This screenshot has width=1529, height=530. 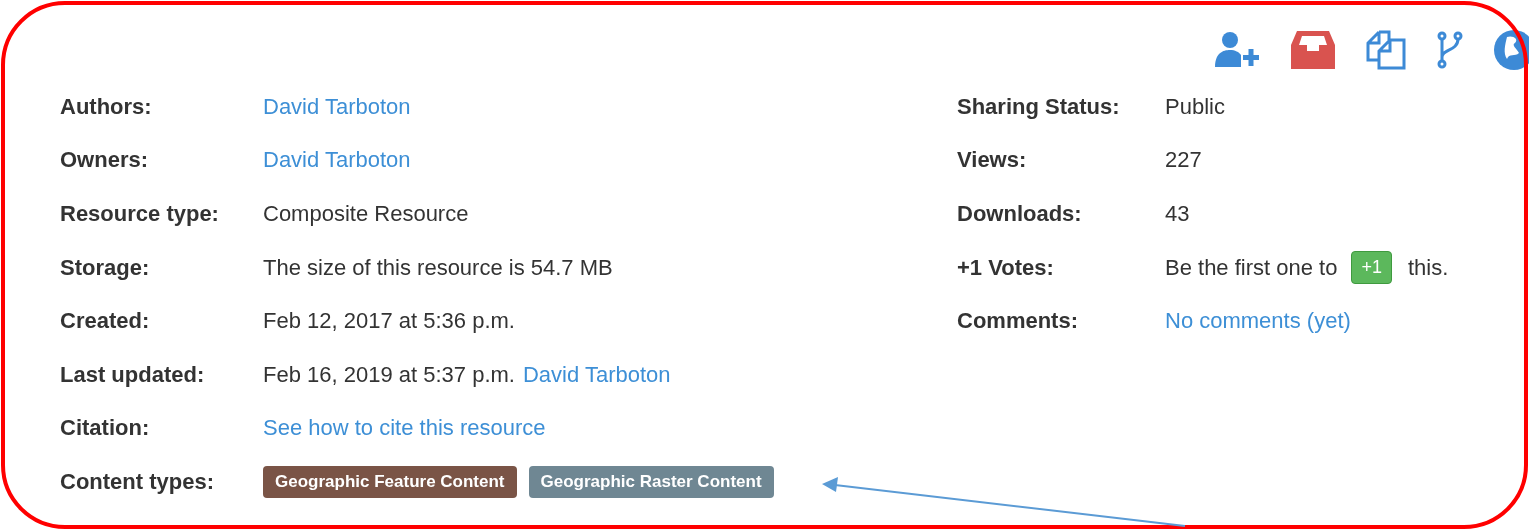 What do you see at coordinates (651, 481) in the screenshot?
I see `content-type-tag: Geographic Raster Content` at bounding box center [651, 481].